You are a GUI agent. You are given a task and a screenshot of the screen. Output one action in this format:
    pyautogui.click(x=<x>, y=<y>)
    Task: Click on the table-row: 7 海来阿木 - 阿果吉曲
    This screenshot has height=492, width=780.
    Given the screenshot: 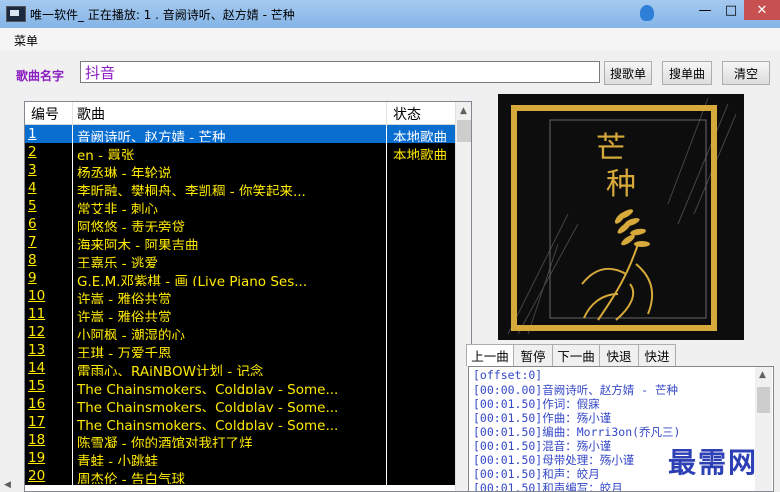 What is the action you would take?
    pyautogui.click(x=240, y=242)
    